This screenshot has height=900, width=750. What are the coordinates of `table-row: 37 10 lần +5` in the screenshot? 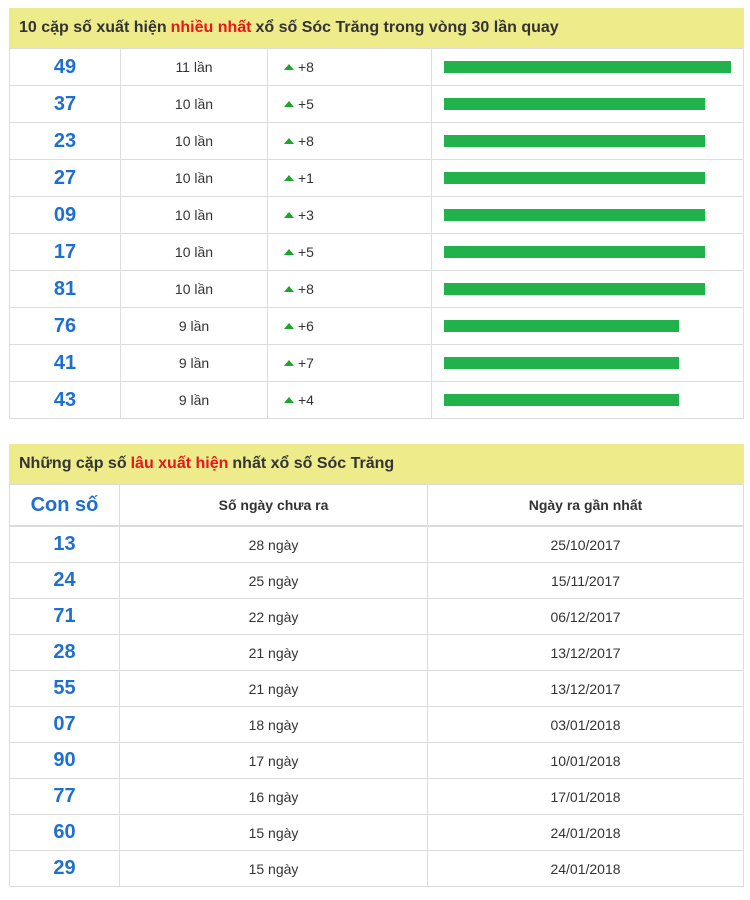 It's located at (376, 104).